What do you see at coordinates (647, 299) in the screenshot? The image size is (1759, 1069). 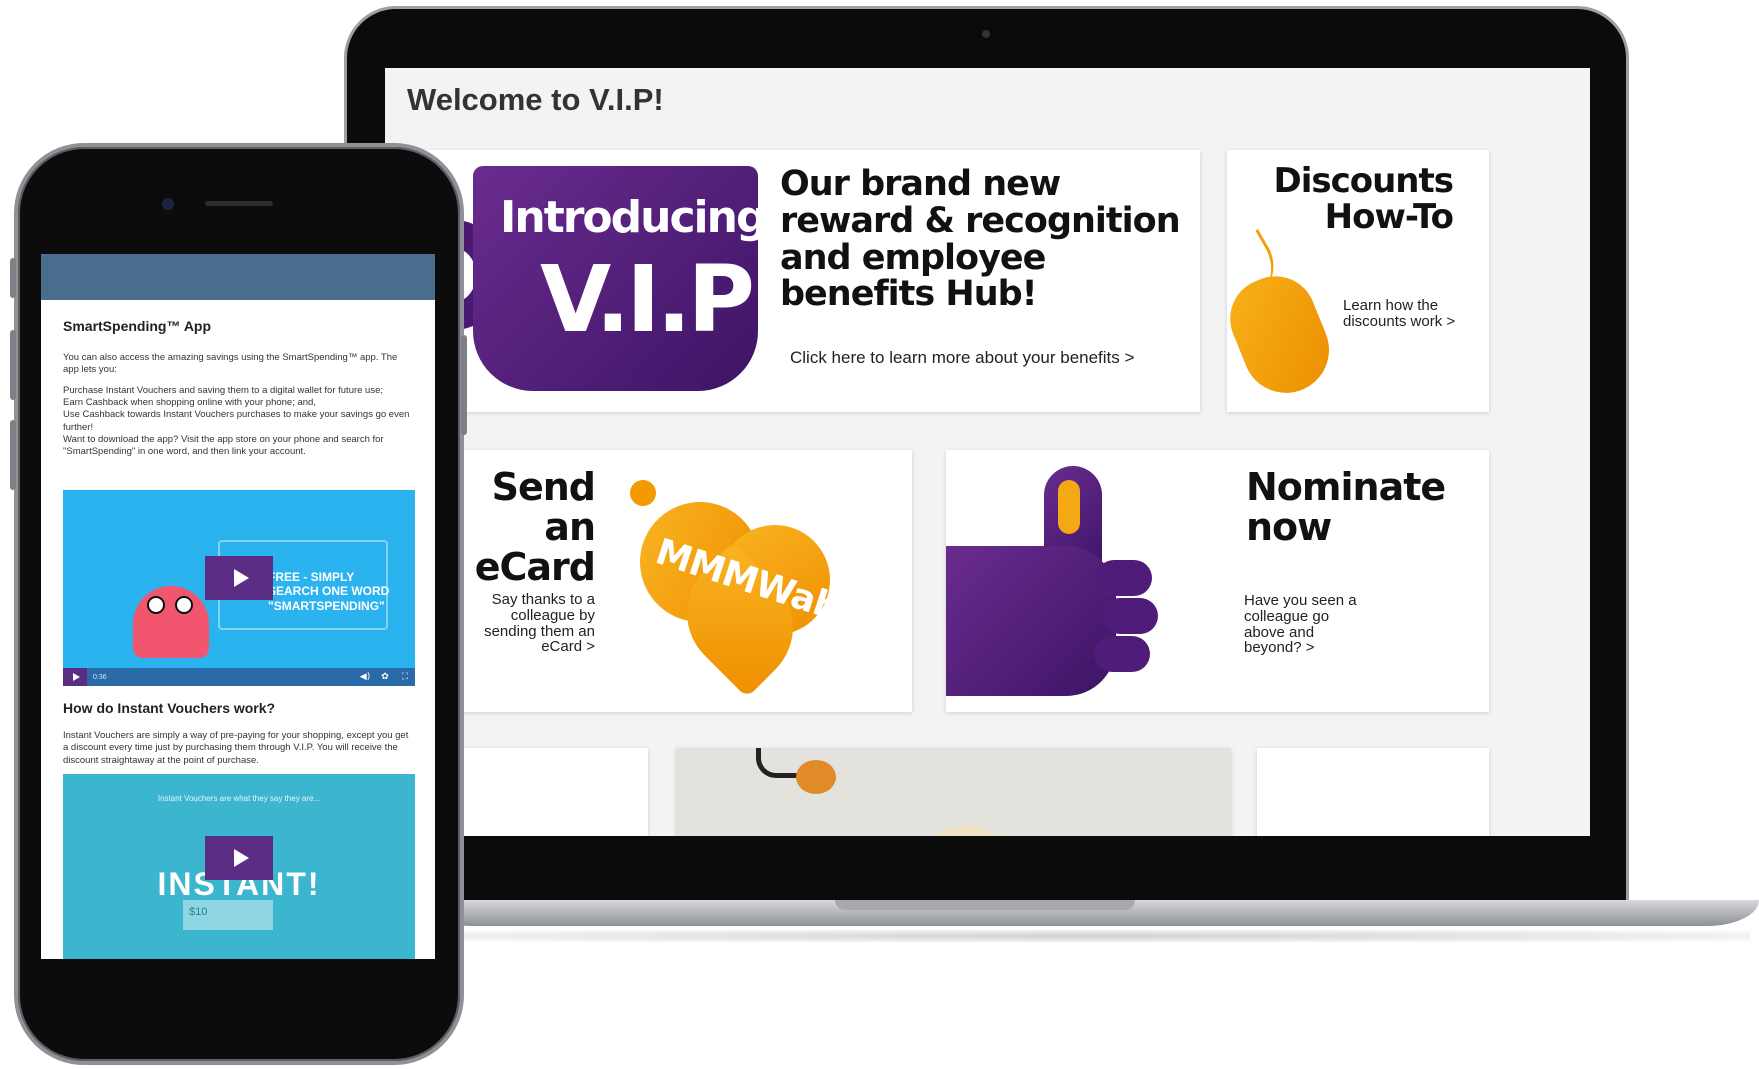 I see `mug-text-vip: V.I.P` at bounding box center [647, 299].